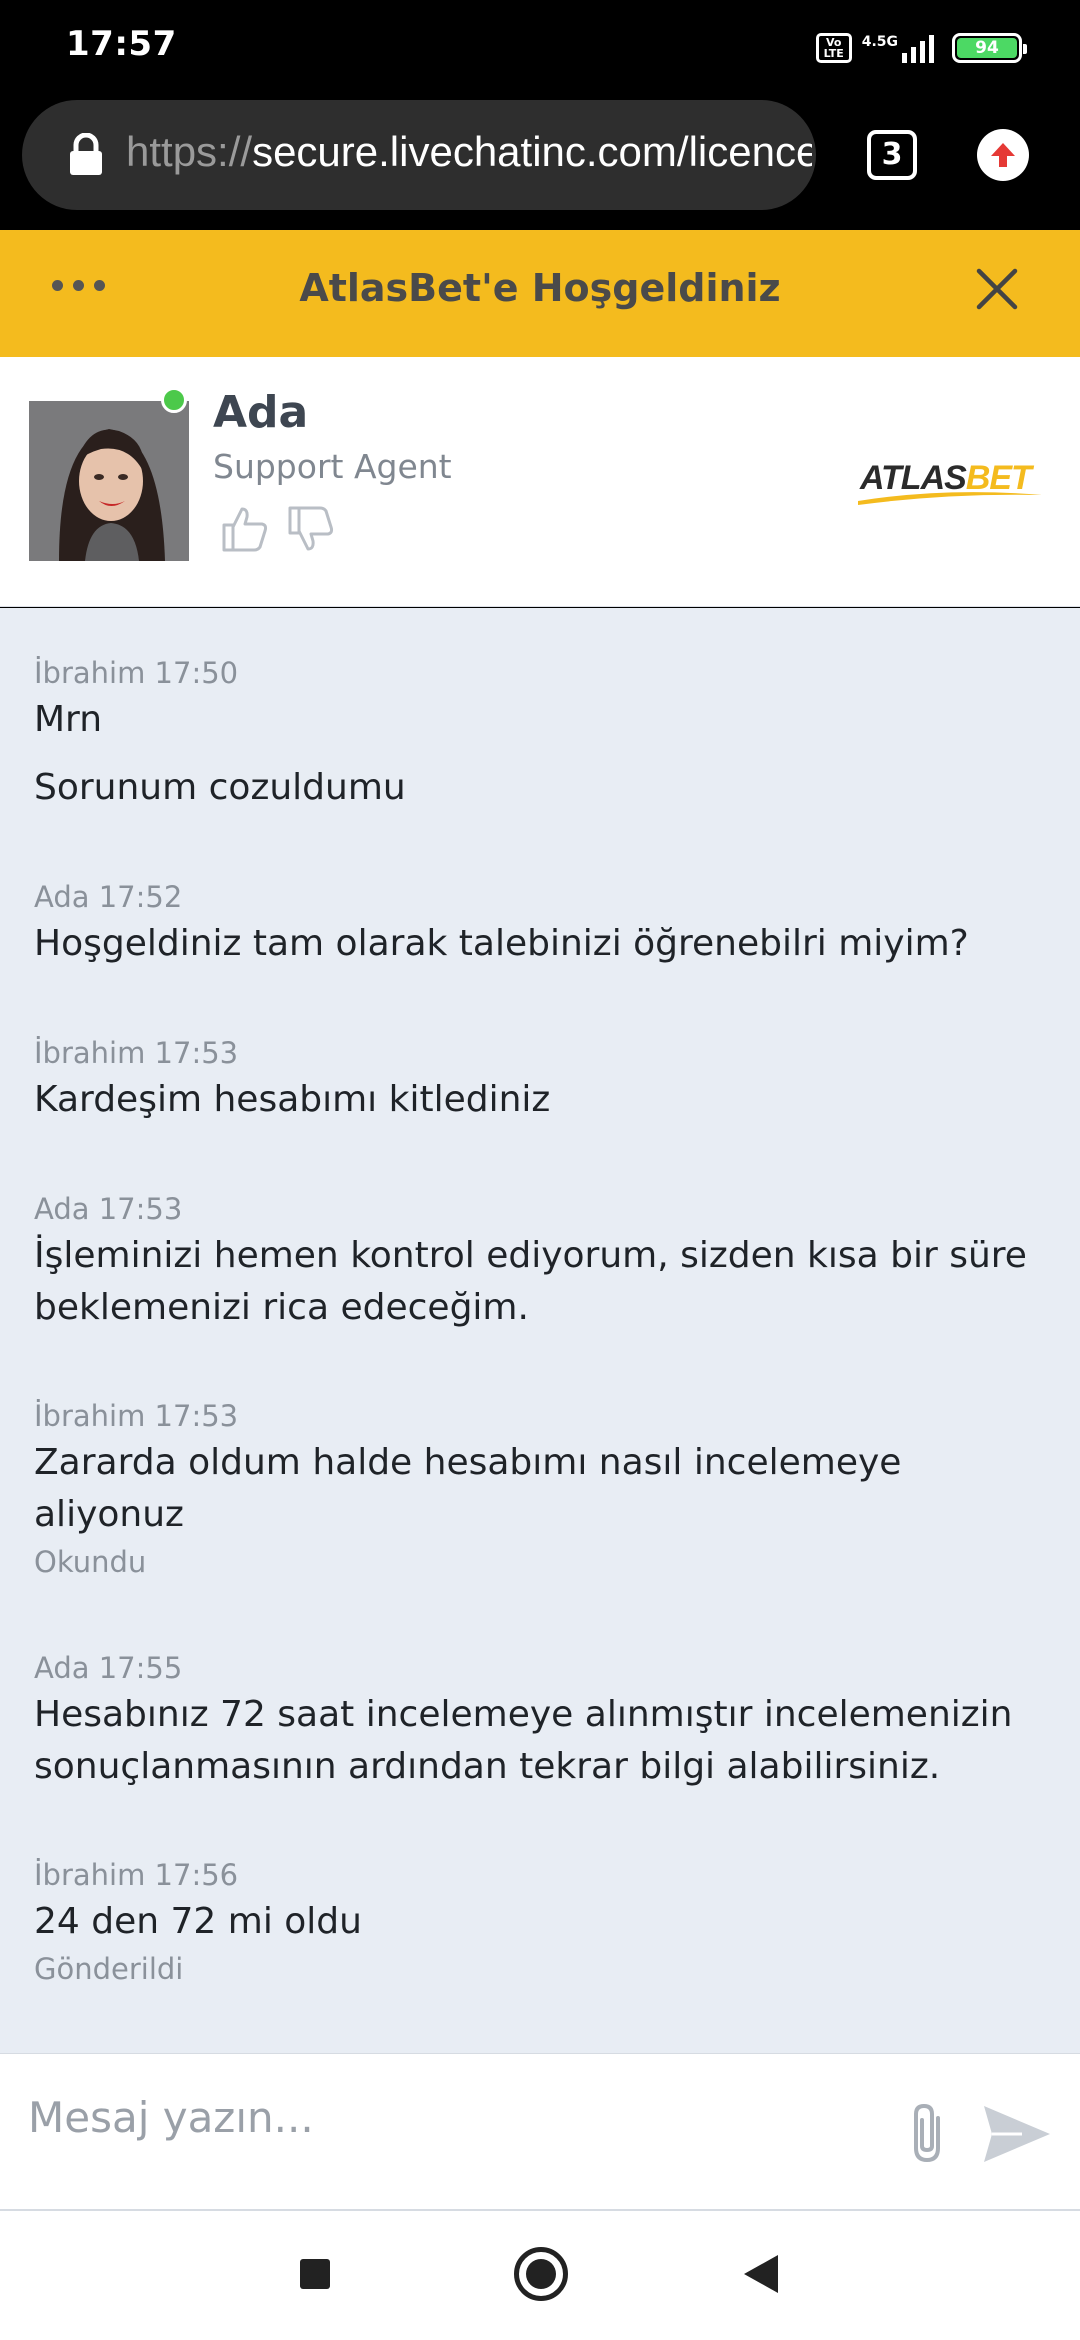 The width and height of the screenshot is (1080, 2340). I want to click on svg-text: ATLASBET, so click(947, 478).